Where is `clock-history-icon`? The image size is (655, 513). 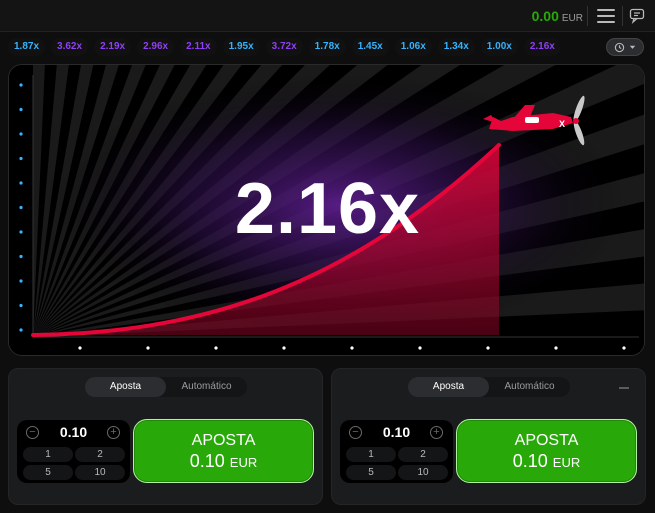
clock-history-icon is located at coordinates (619, 47).